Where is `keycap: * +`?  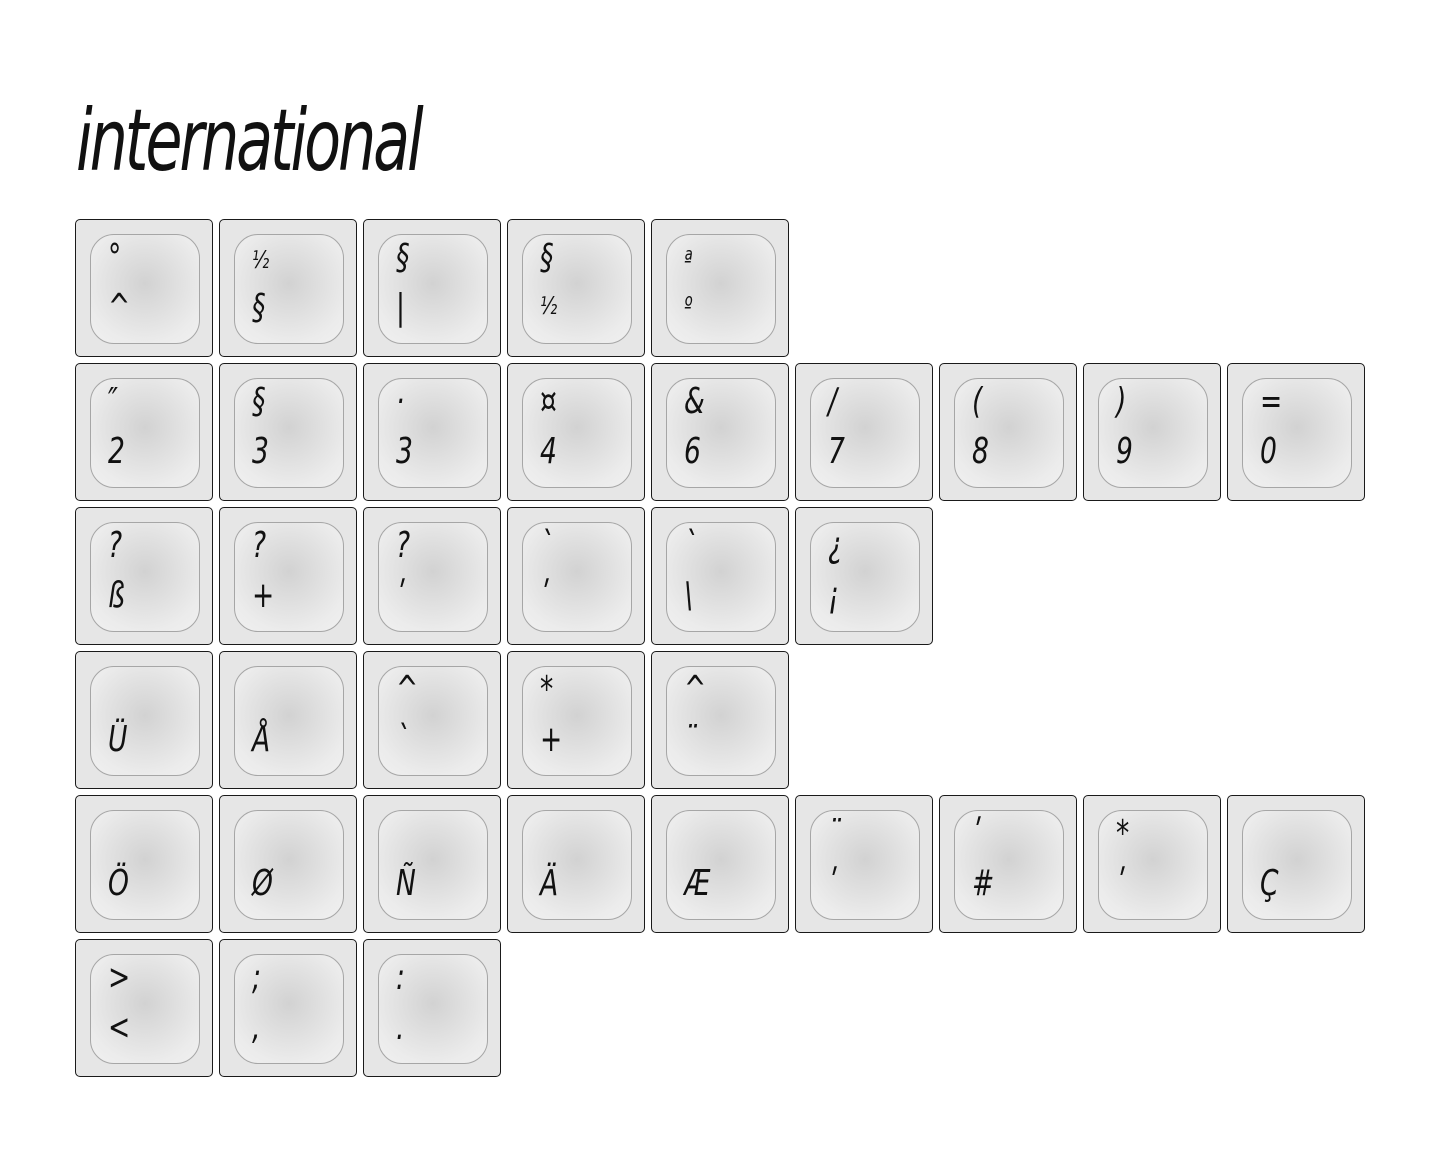
keycap: * + is located at coordinates (576, 720).